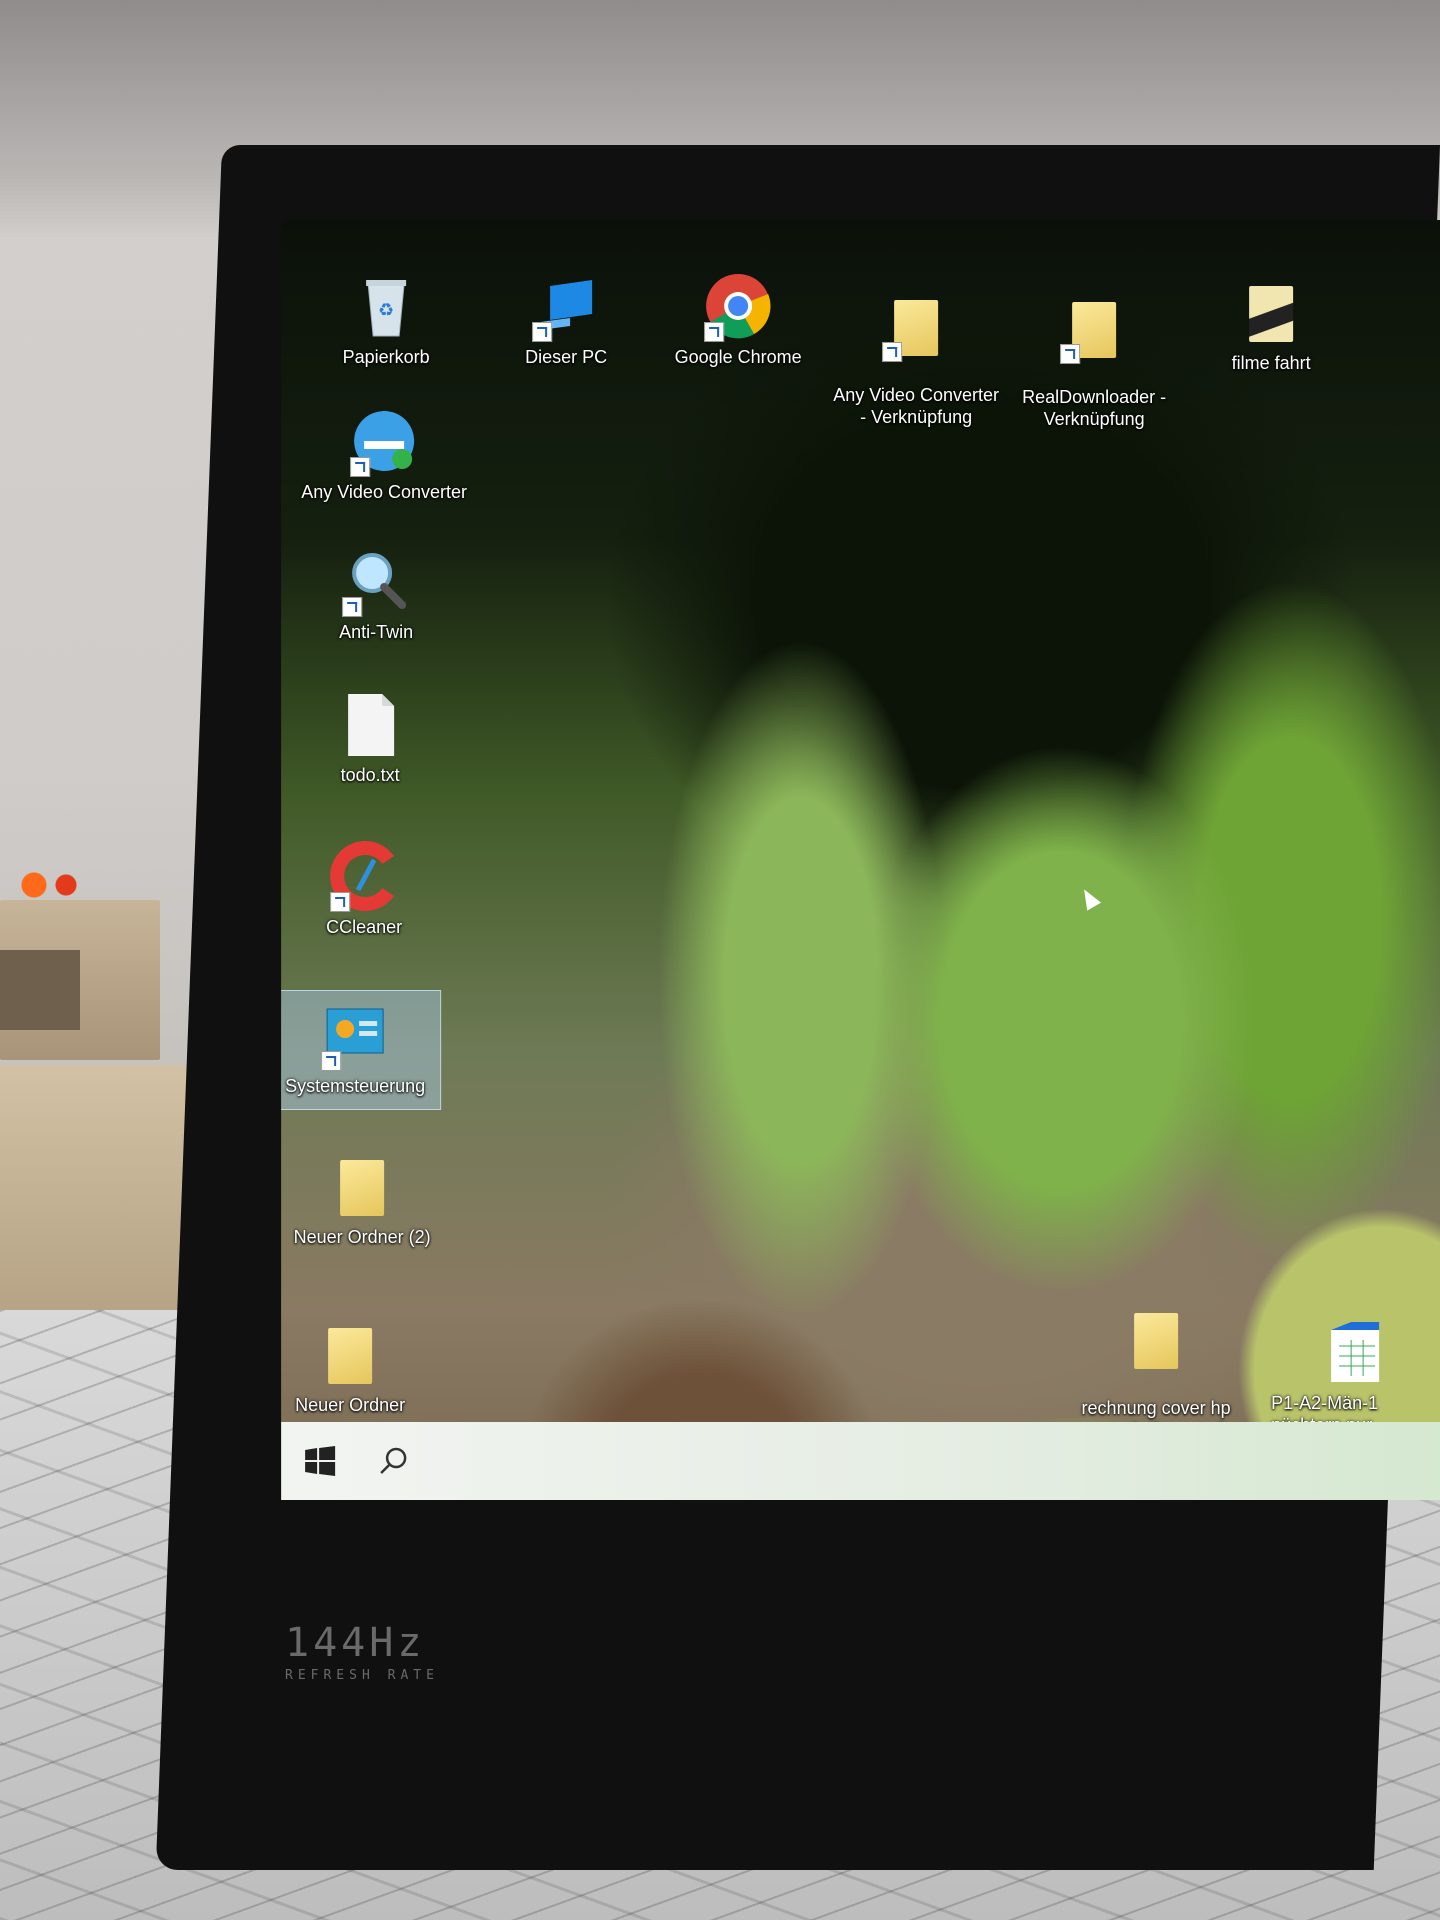  Describe the element at coordinates (370, 775) in the screenshot. I see `icon-label: todo.txt` at that location.